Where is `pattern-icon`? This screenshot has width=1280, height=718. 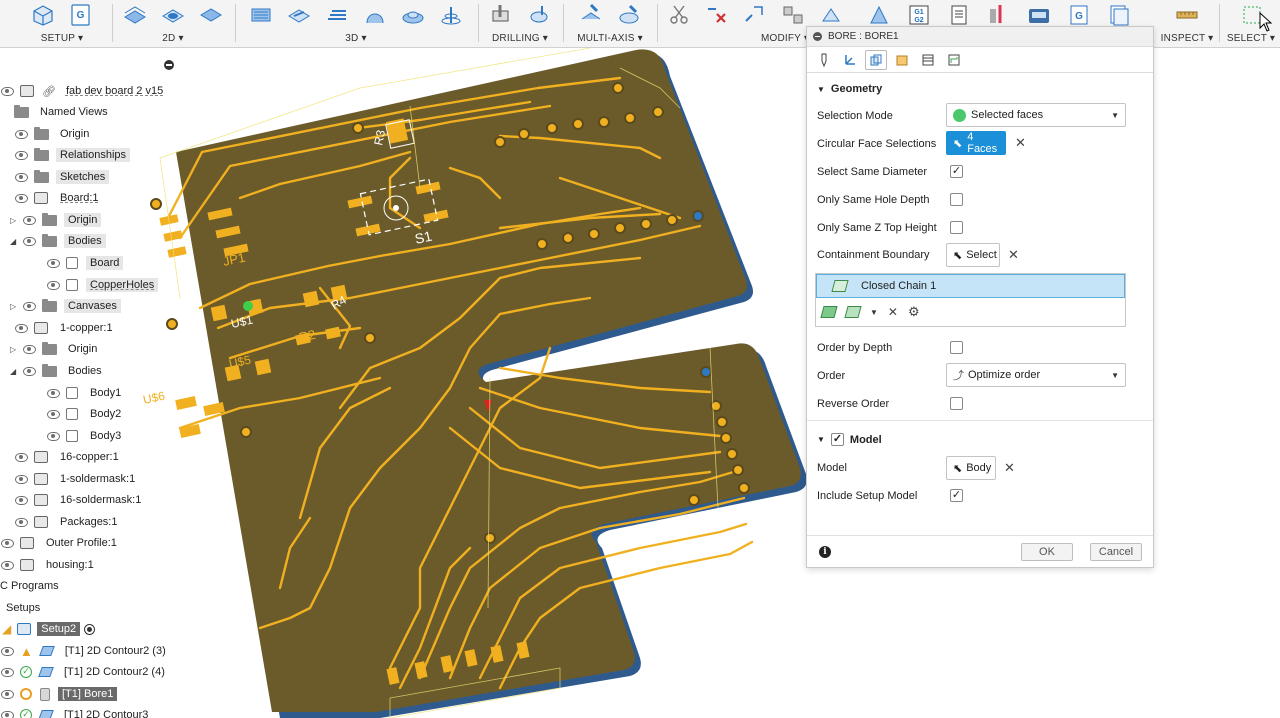
pattern-icon is located at coordinates (793, 15).